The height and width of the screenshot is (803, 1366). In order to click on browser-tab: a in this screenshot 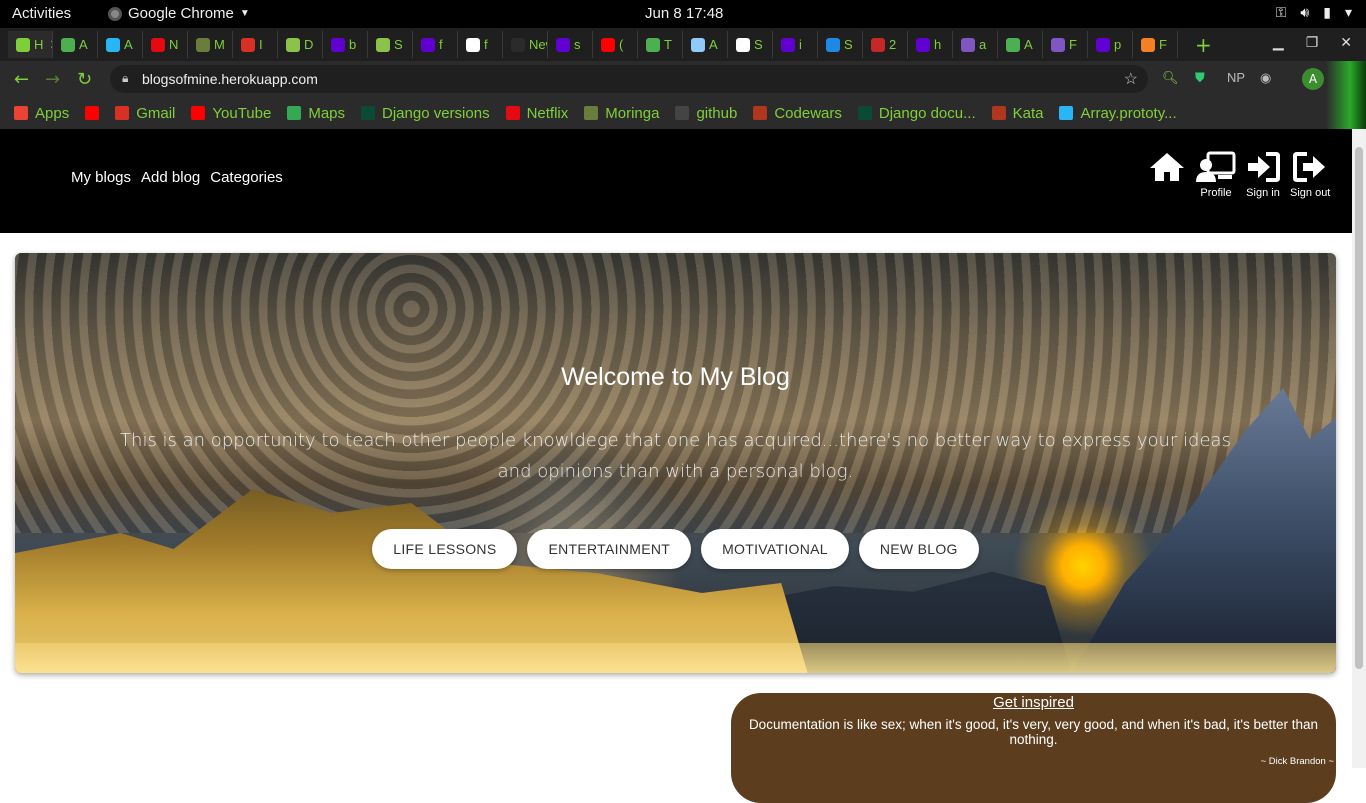, I will do `click(975, 44)`.